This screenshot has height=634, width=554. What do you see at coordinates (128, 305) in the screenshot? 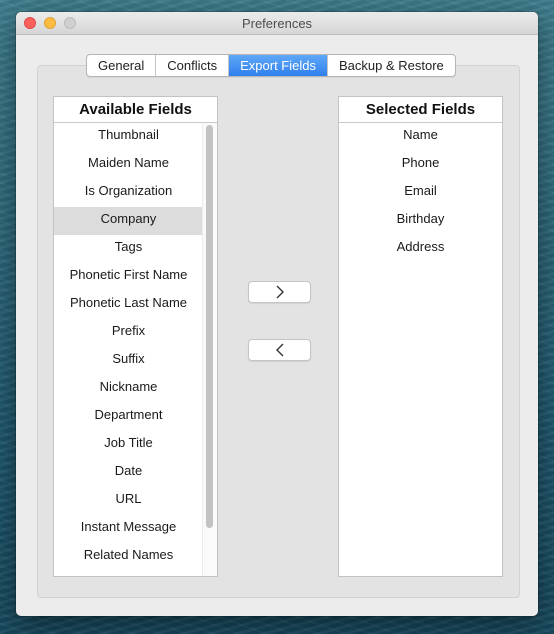
I see `list-item: Phonetic Last Name` at bounding box center [128, 305].